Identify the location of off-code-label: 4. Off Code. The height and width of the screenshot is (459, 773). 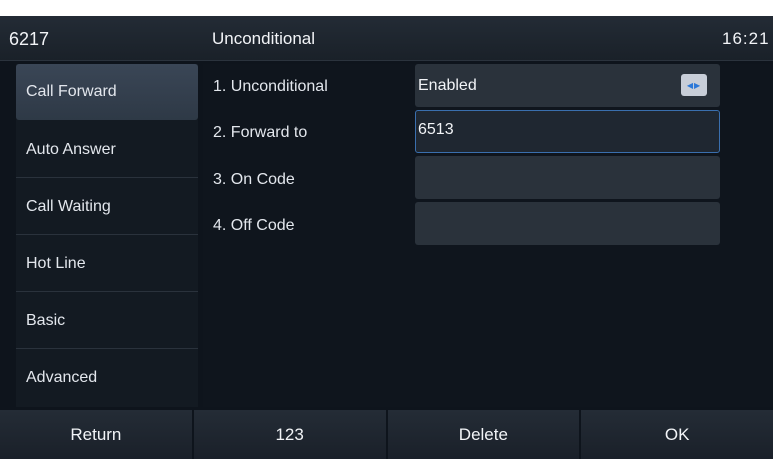
(254, 225).